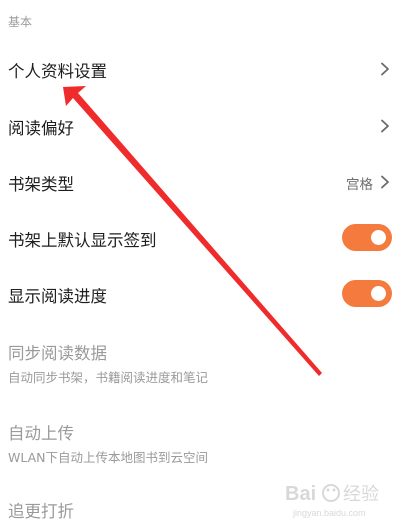 The image size is (406, 527). I want to click on section-header-basic: 基本, so click(20, 22).